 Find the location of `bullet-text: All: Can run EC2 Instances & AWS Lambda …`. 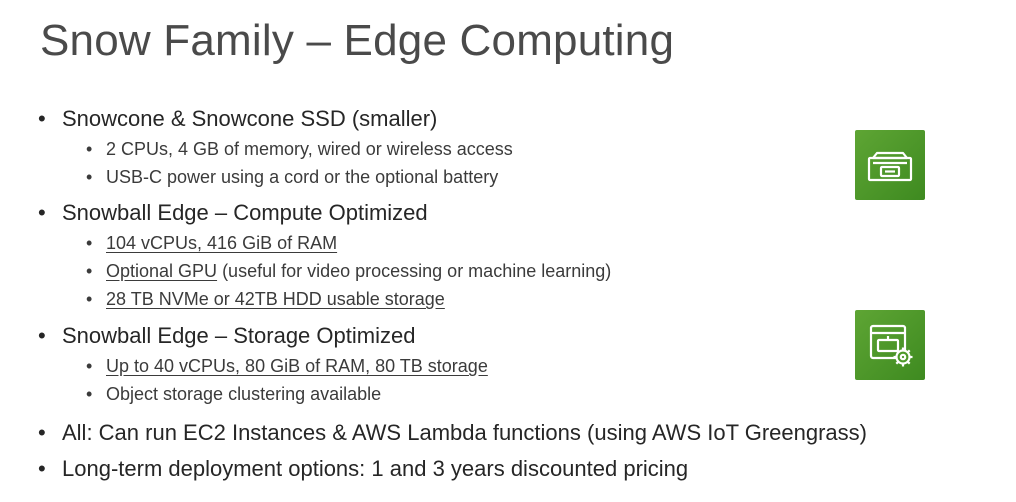

bullet-text: All: Can run EC2 Instances & AWS Lambda … is located at coordinates (464, 432).